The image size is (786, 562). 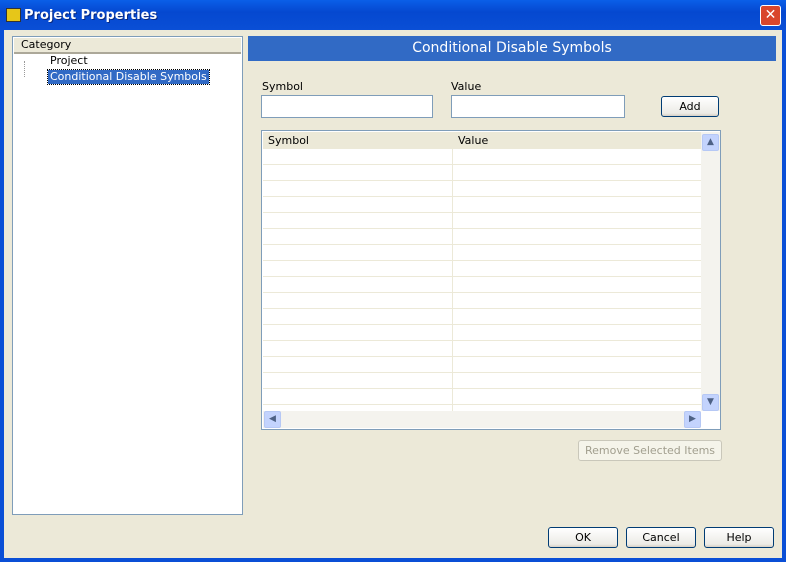 I want to click on symbol-input, so click(x=347, y=106).